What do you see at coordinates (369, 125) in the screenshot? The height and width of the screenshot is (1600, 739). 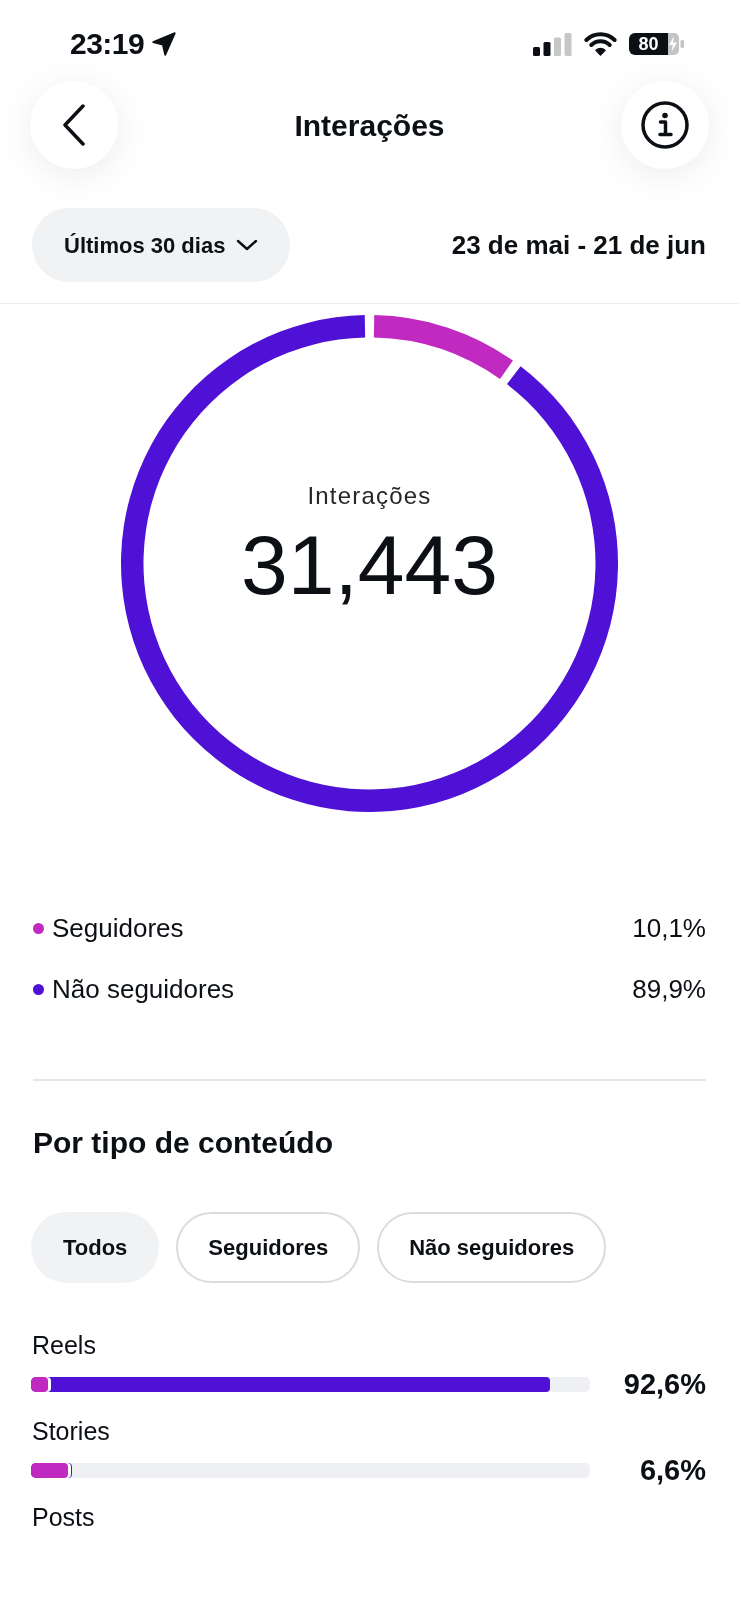 I see `page-title: Interações` at bounding box center [369, 125].